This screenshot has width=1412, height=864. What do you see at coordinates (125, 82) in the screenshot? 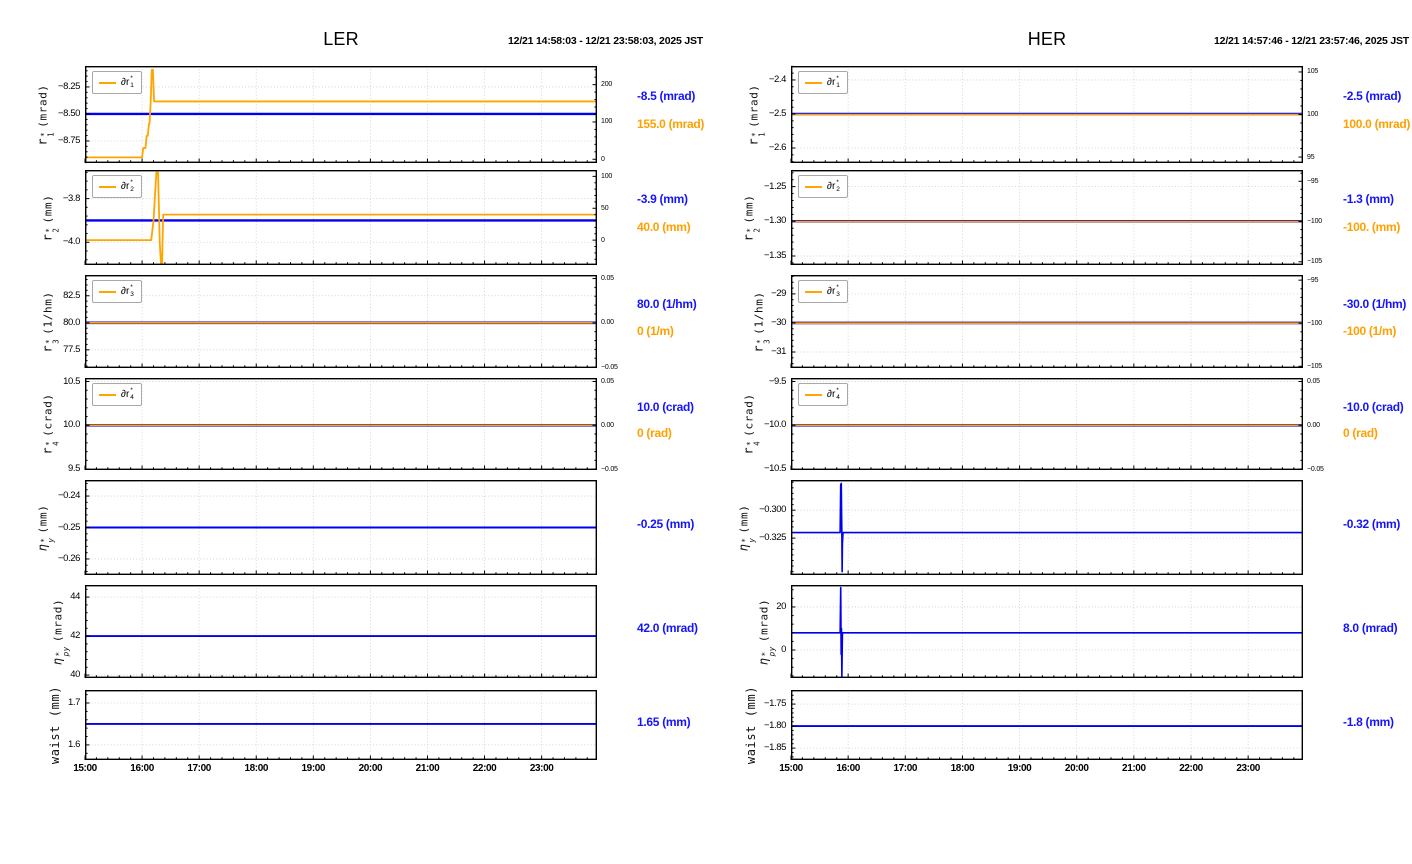
I see `ler-plot-r1-legend-label-base: ∂r` at bounding box center [125, 82].